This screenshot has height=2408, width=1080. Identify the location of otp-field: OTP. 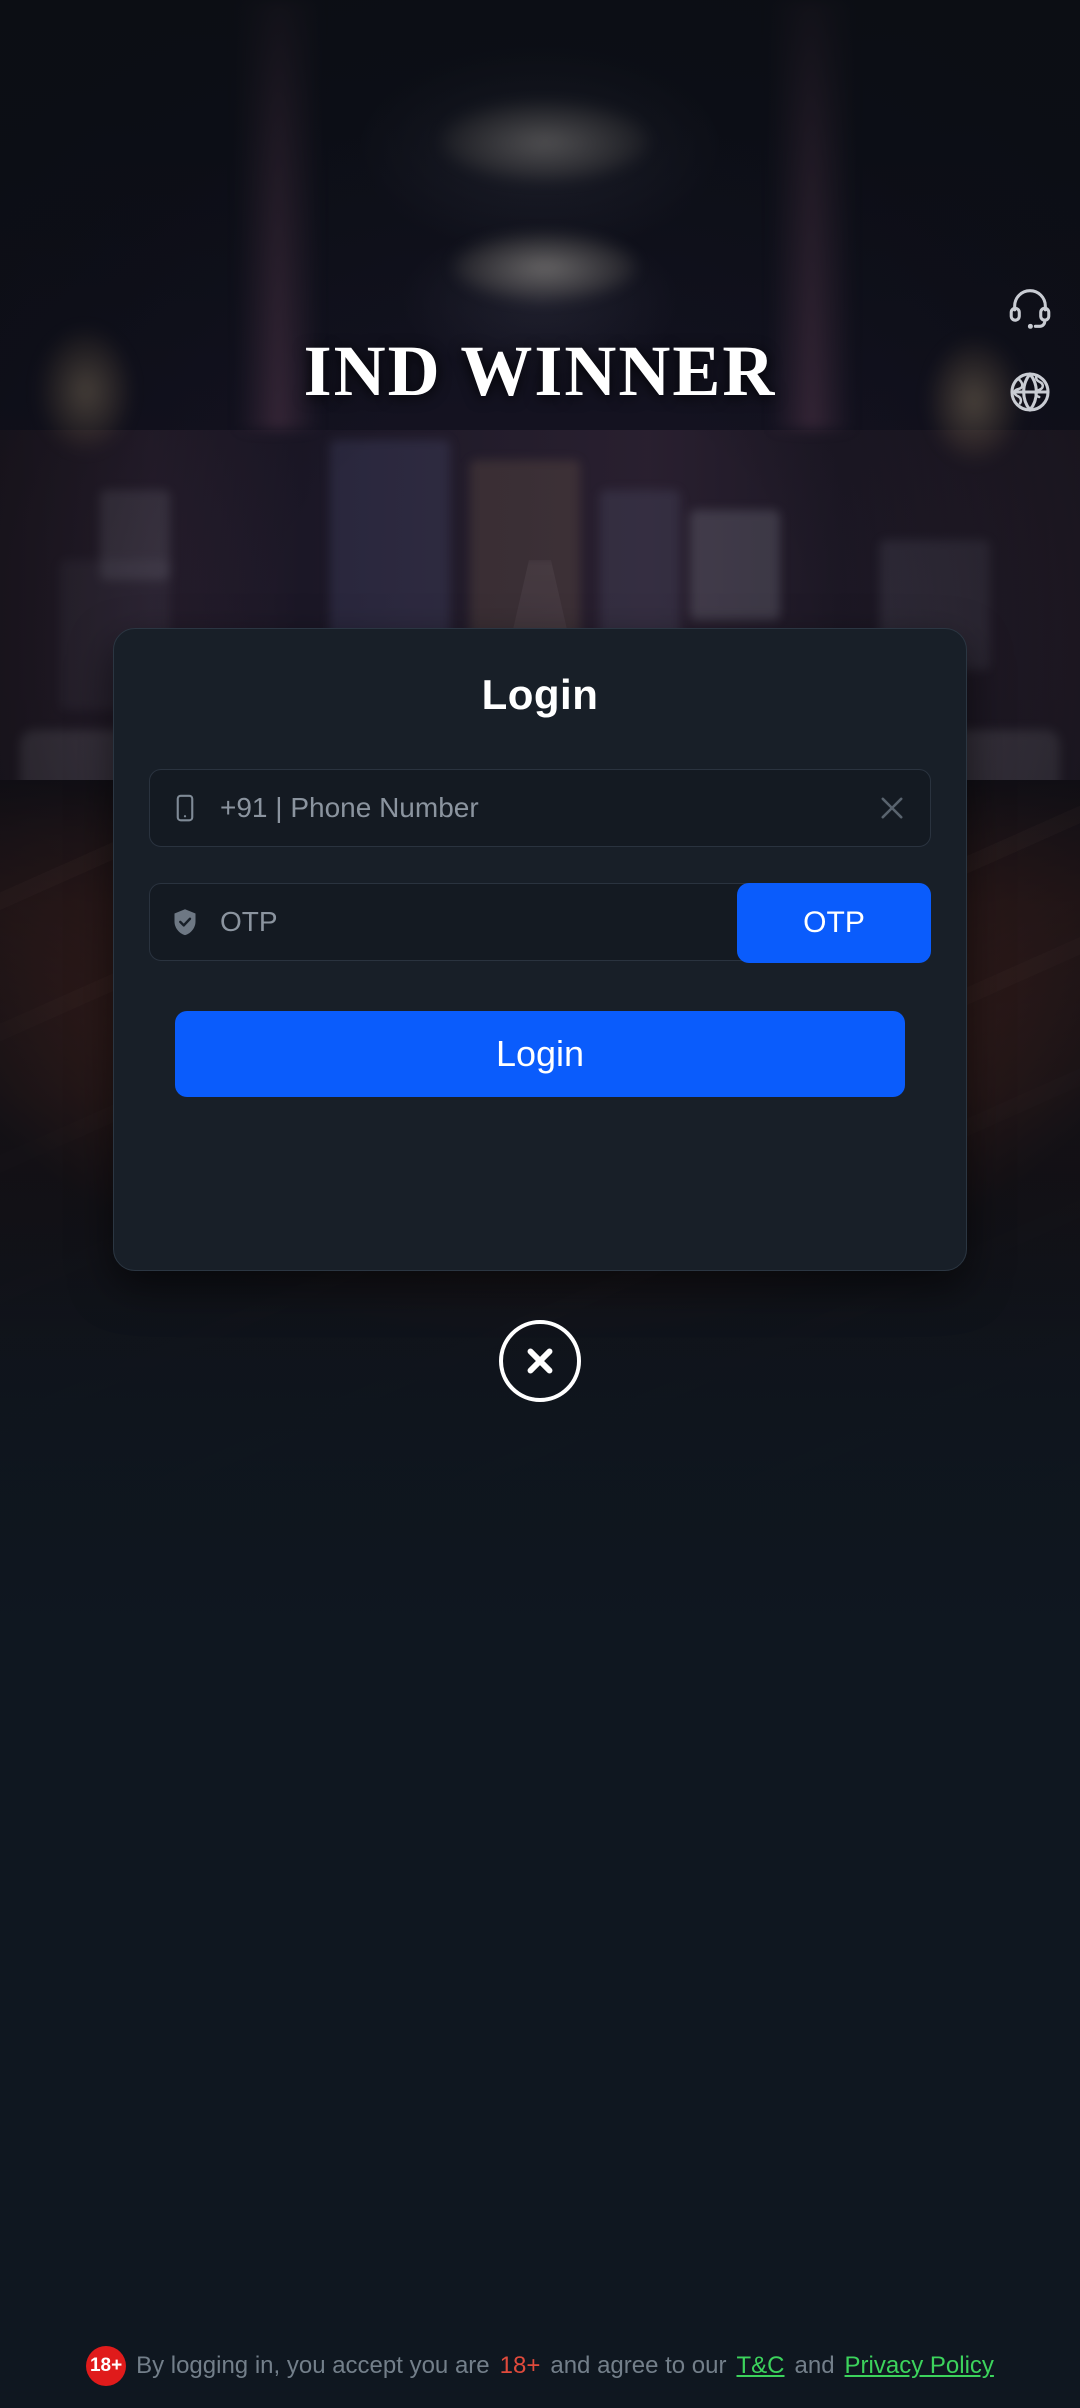
(540, 923).